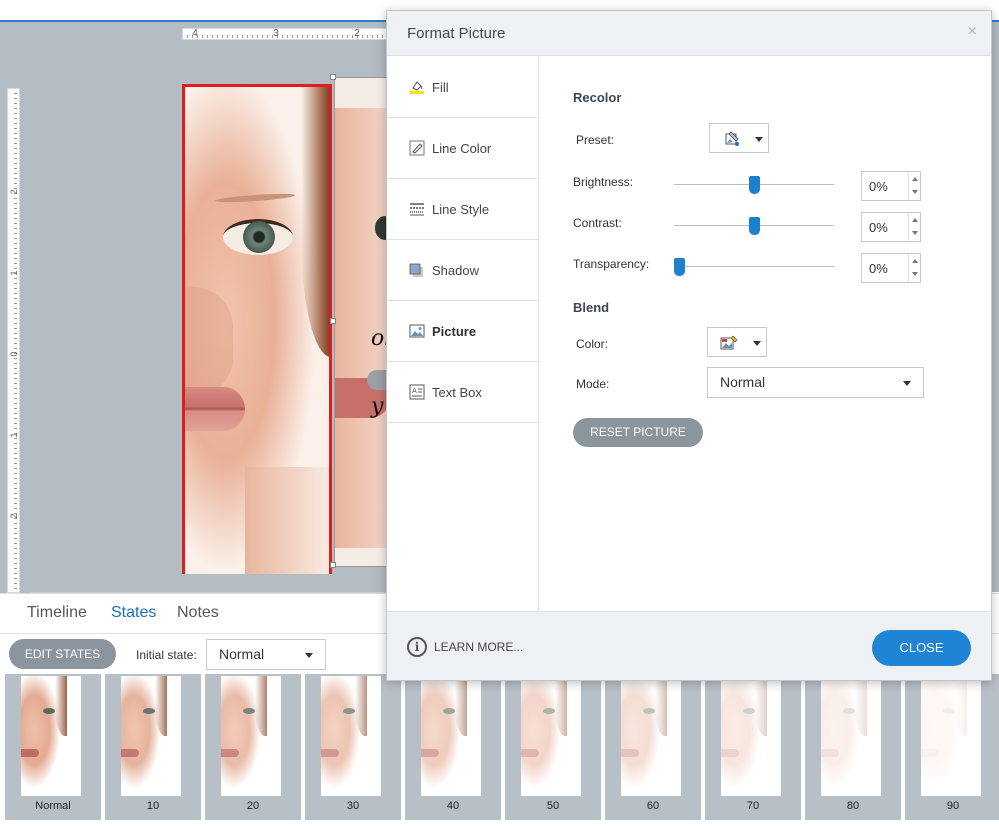  Describe the element at coordinates (463, 392) in the screenshot. I see `nav-item-text-box: A Text Box` at that location.